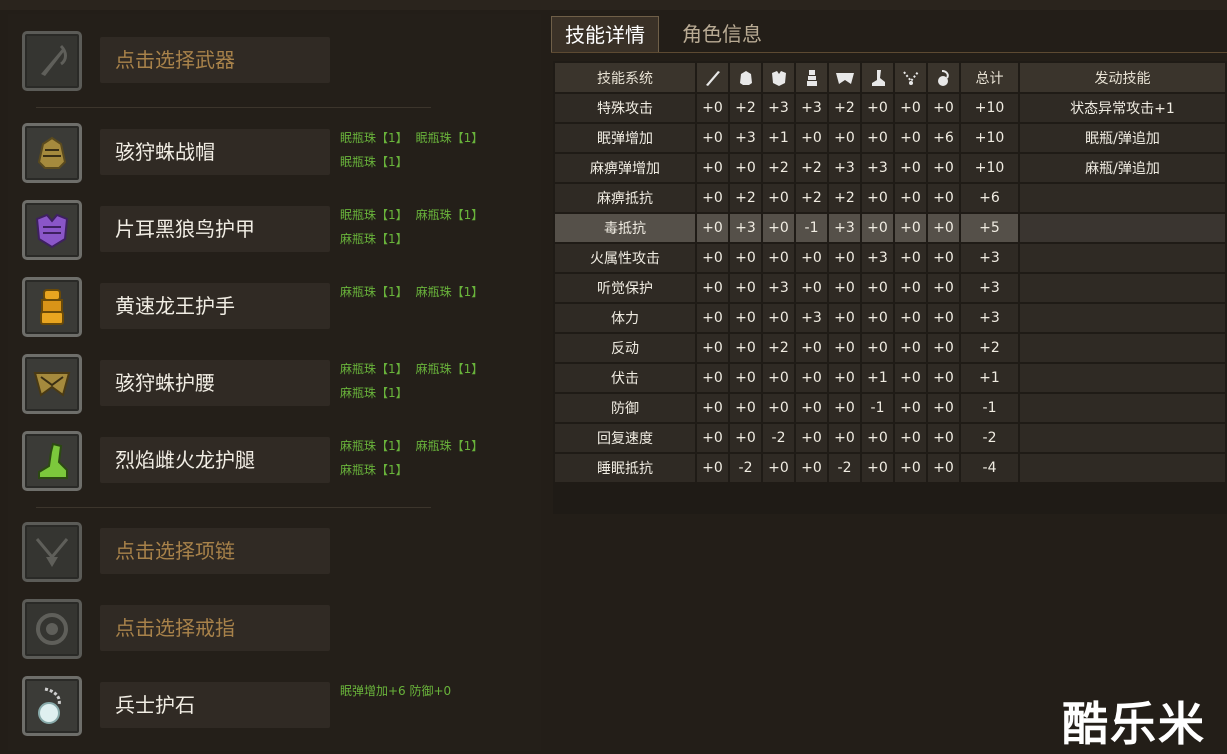  Describe the element at coordinates (989, 228) in the screenshot. I see `skill-total-cell: +5` at that location.